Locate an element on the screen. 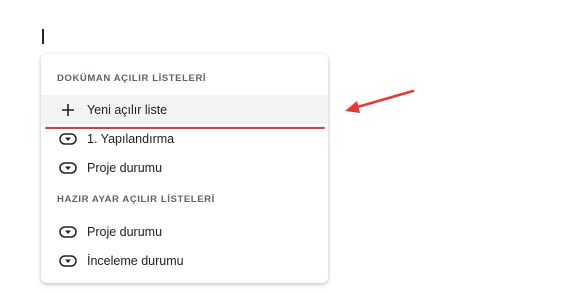 The width and height of the screenshot is (574, 293). dropdown-item-project-status: Proje durumu is located at coordinates (184, 167).